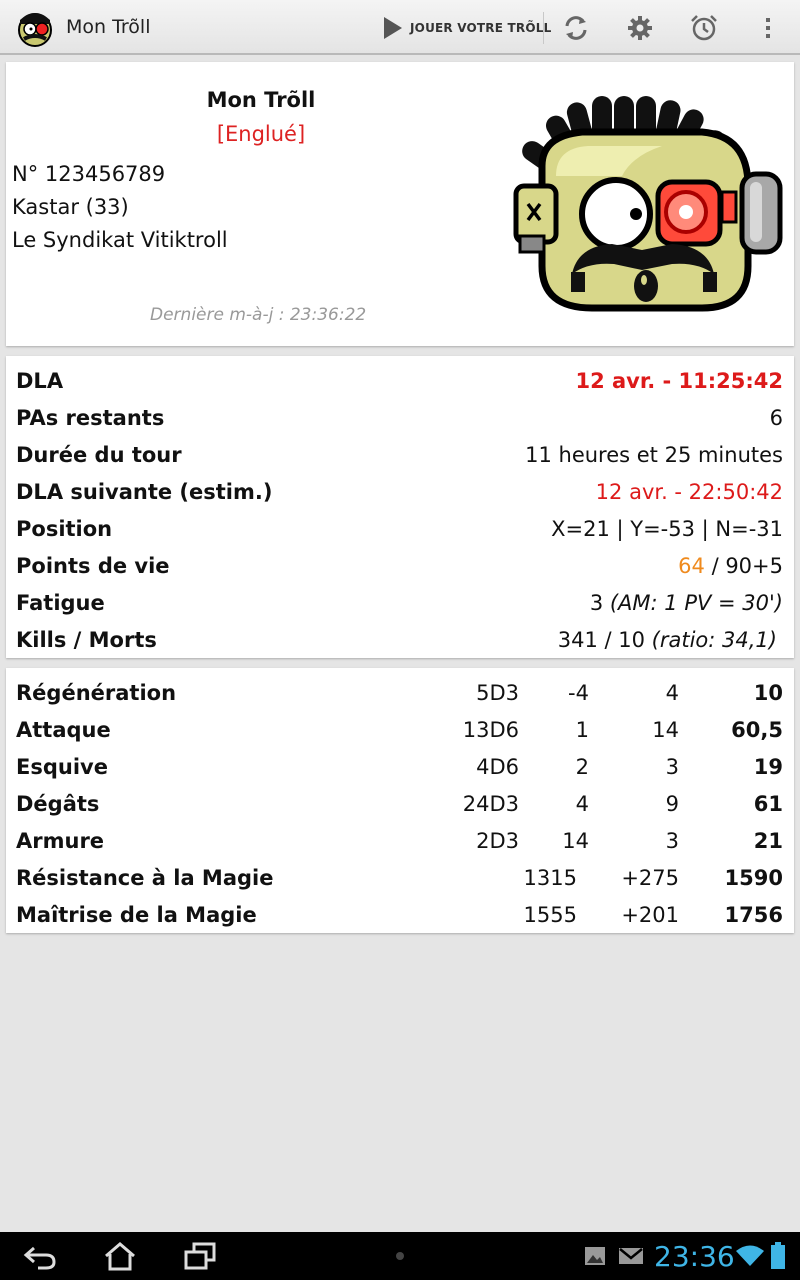 The image size is (800, 1280). What do you see at coordinates (58, 804) in the screenshot?
I see `stat-label: Dégâts` at bounding box center [58, 804].